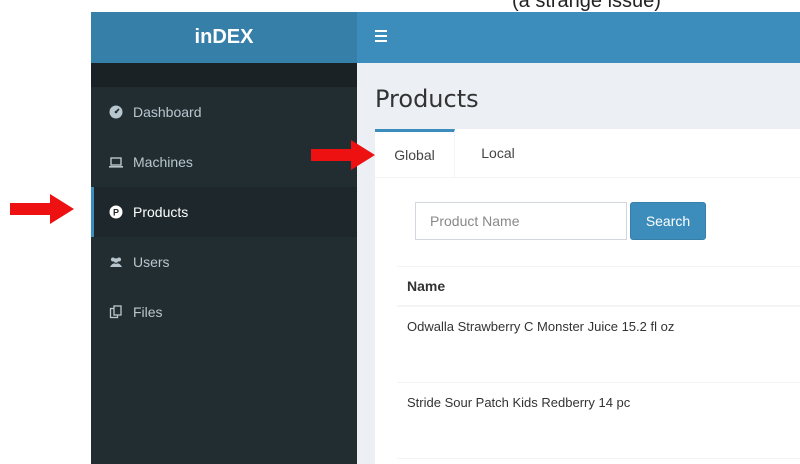 This screenshot has height=464, width=800. Describe the element at coordinates (343, 155) in the screenshot. I see `red-arrow-annotation-tab` at that location.